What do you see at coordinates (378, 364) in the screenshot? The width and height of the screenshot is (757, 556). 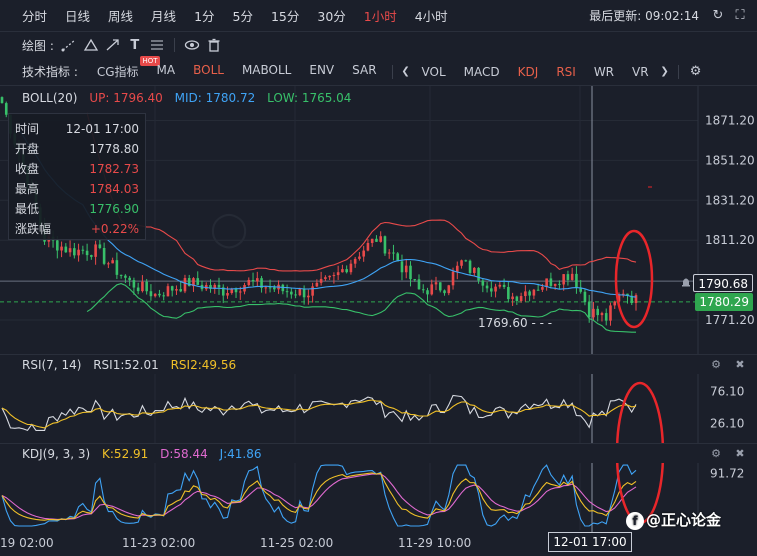 I see `rsi-panel-header: RSI(7, 14) RSI1:52.01 RSI2:49.56 ⚙ ✖` at bounding box center [378, 364].